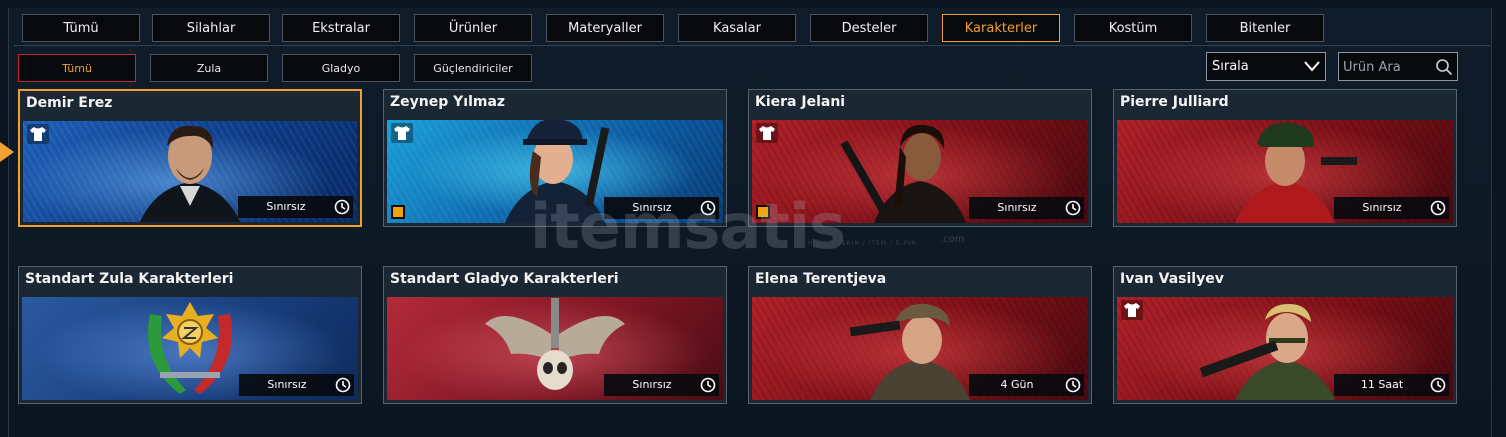 This screenshot has width=1506, height=437. What do you see at coordinates (1444, 67) in the screenshot?
I see `search-icon` at bounding box center [1444, 67].